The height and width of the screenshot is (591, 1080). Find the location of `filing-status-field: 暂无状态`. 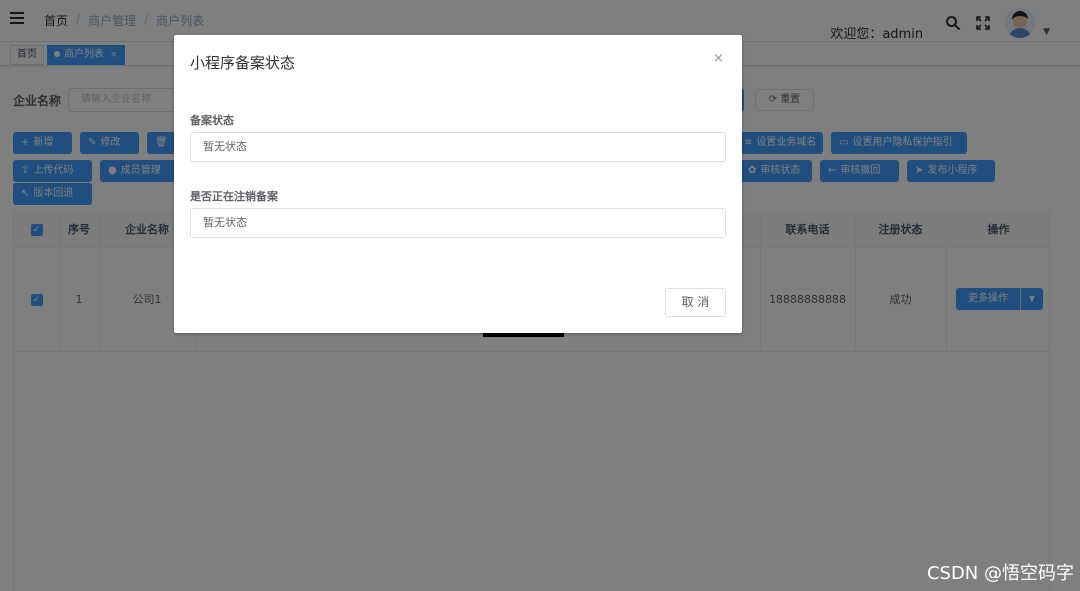

filing-status-field: 暂无状态 is located at coordinates (458, 147).